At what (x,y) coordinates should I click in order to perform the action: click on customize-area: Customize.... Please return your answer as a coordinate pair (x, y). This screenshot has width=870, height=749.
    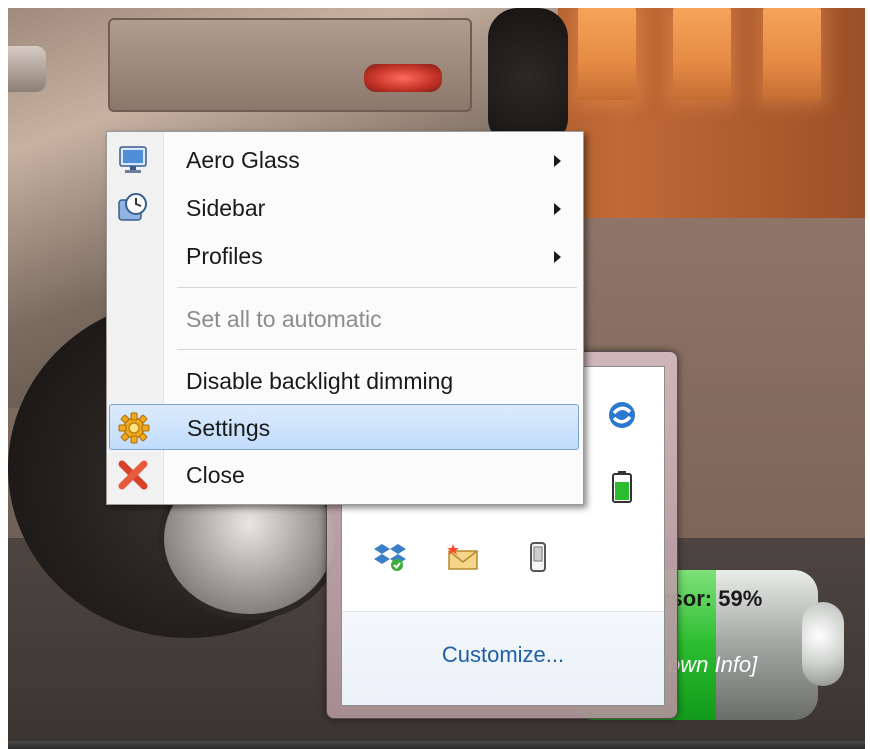
    Looking at the image, I should click on (503, 658).